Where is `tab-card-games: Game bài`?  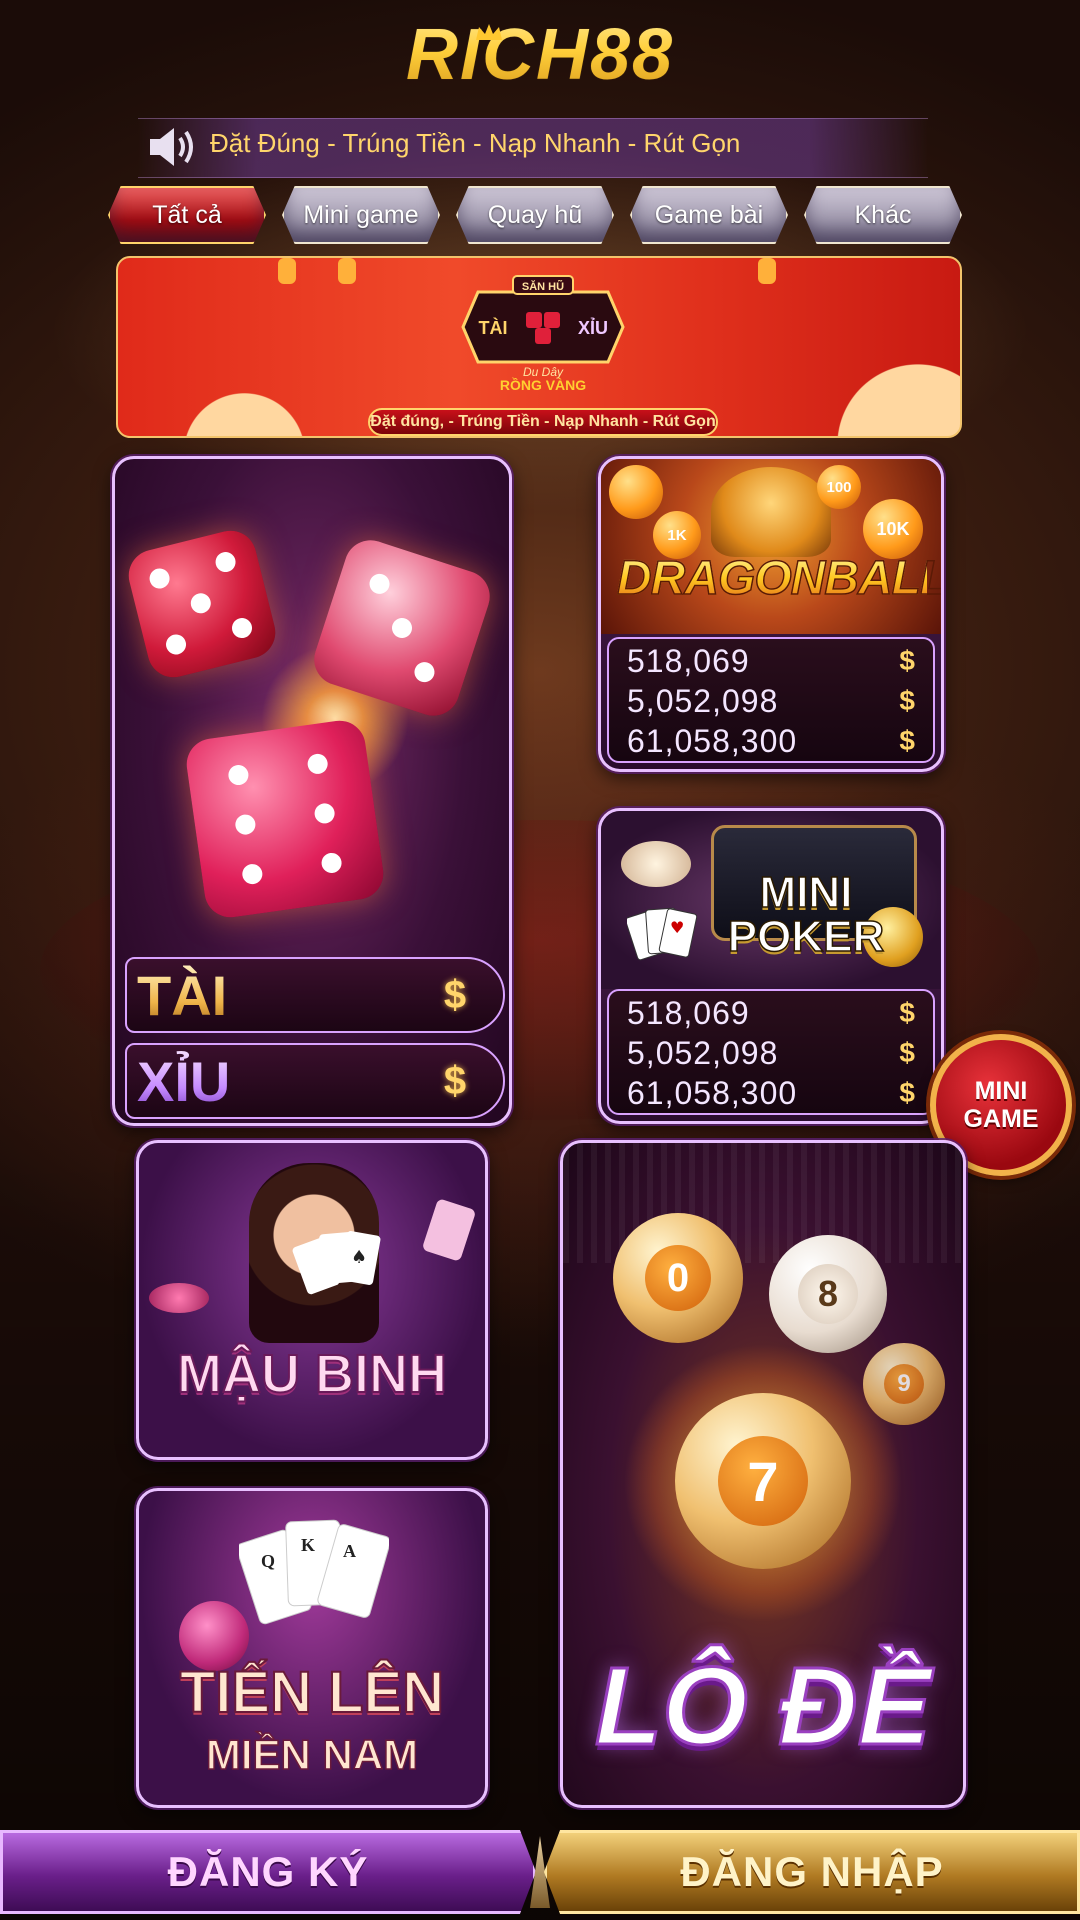 tab-card-games: Game bài is located at coordinates (709, 215).